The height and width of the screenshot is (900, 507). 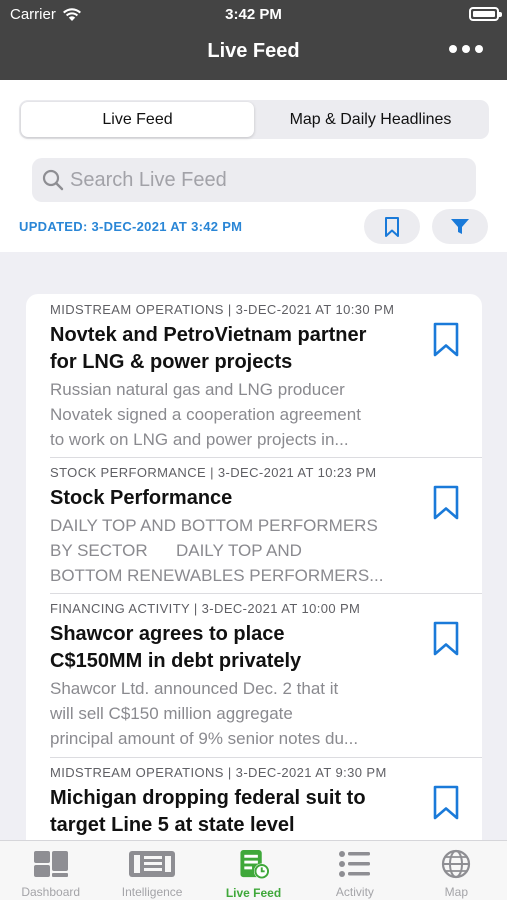 I want to click on tab-label: Dashboard, so click(x=51, y=892).